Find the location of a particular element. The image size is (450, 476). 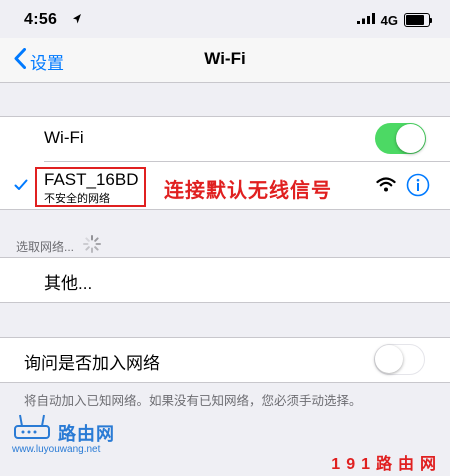

checkmark-icon is located at coordinates (21, 187).